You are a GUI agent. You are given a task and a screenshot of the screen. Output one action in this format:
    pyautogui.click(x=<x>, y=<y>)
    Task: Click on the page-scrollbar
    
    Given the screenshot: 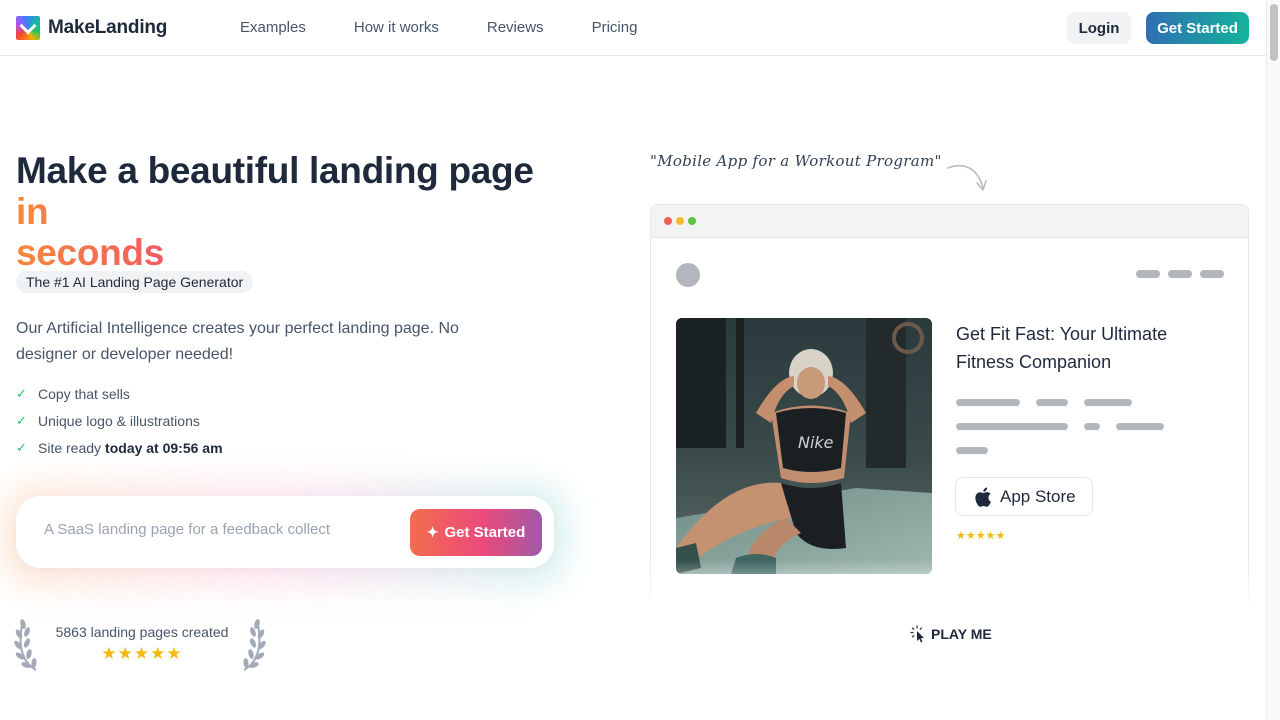 What is the action you would take?
    pyautogui.click(x=1273, y=360)
    